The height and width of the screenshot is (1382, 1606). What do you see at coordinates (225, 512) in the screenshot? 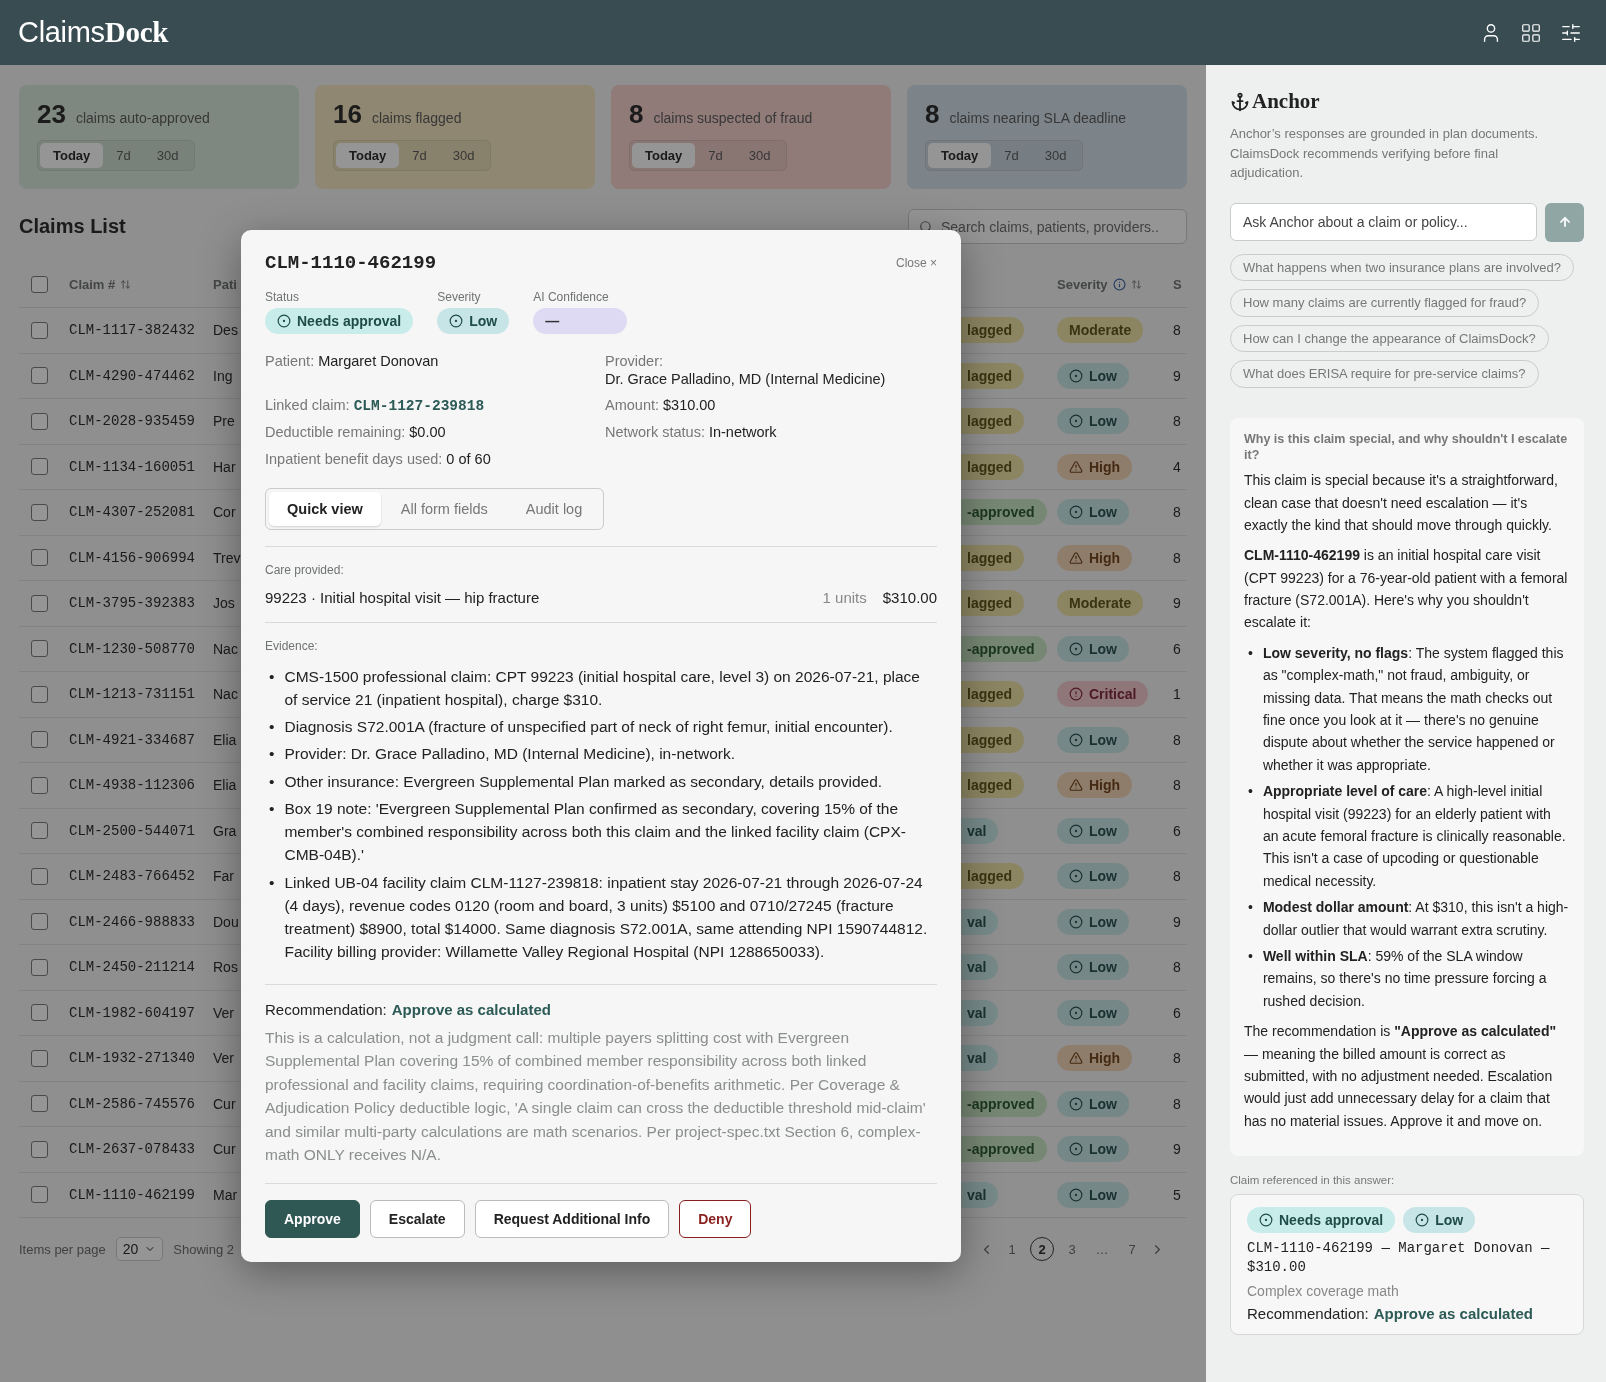
I see `patient-cell-text: Cor` at bounding box center [225, 512].